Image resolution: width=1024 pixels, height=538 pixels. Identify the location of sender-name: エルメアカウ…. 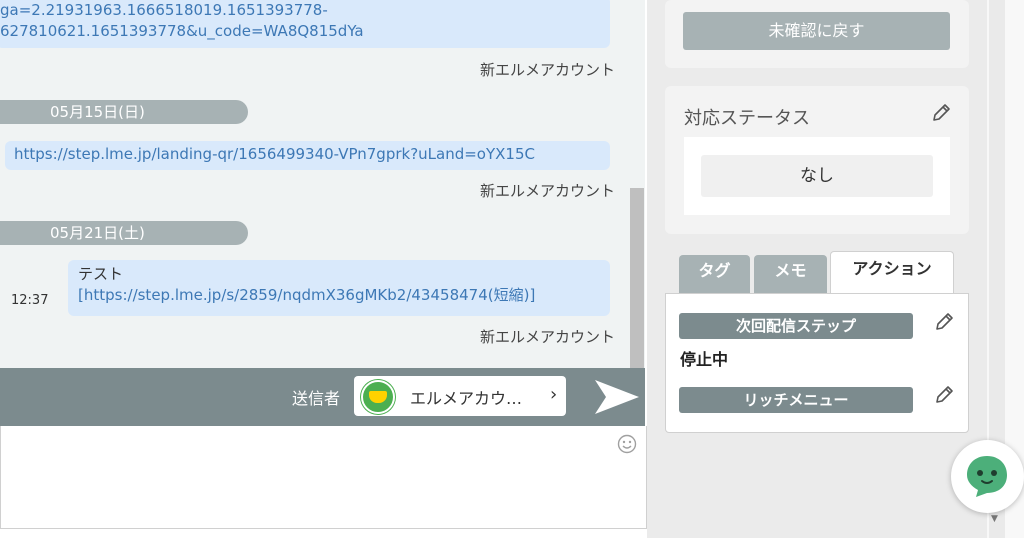
(466, 398).